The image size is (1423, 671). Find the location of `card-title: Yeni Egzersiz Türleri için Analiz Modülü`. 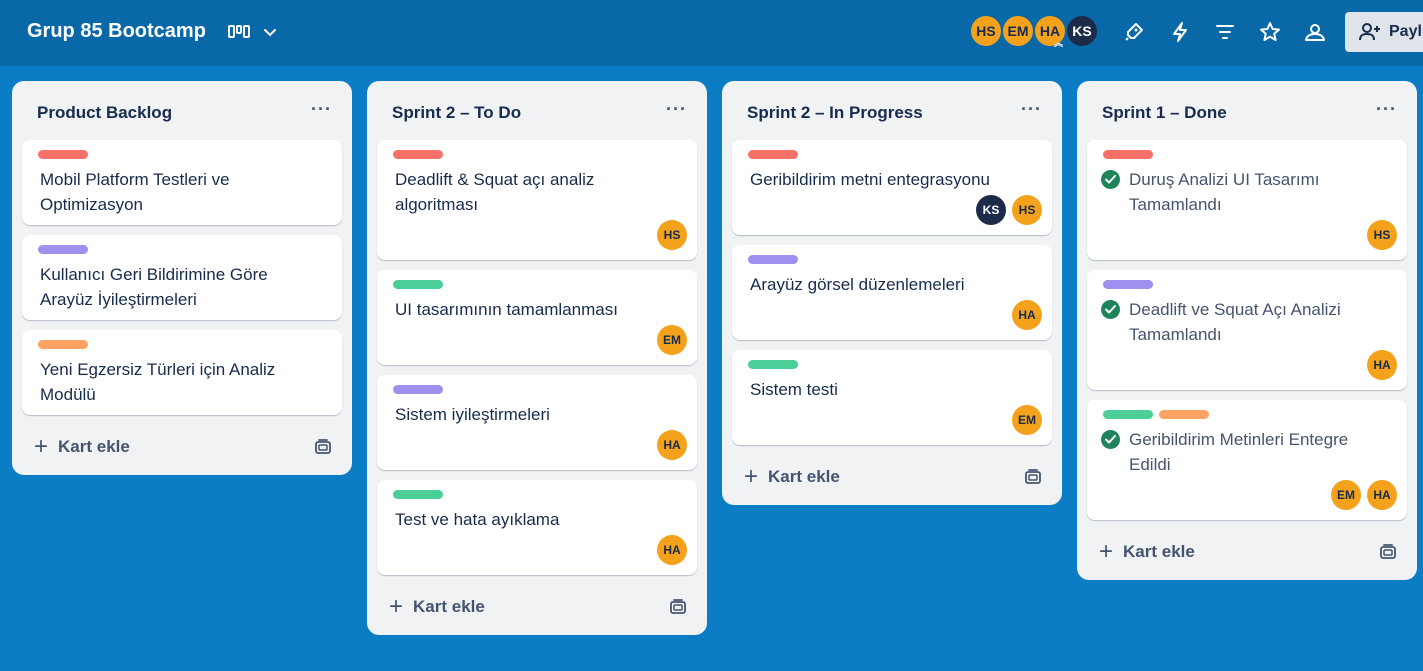

card-title: Yeni Egzersiz Türleri için Analiz Modülü is located at coordinates (158, 382).